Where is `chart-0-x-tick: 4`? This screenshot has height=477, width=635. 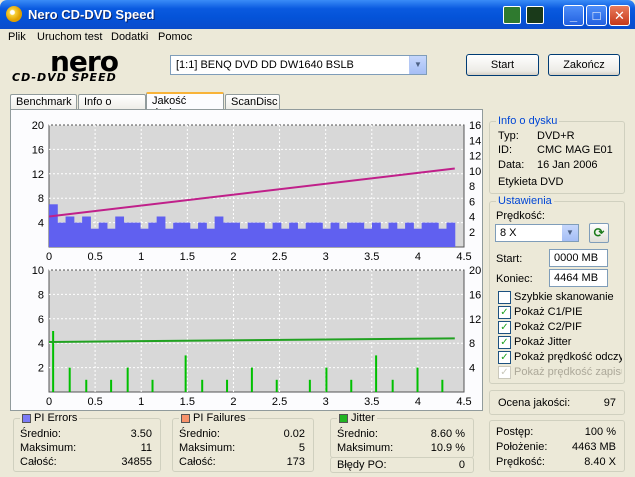
chart-0-x-tick: 4 is located at coordinates (418, 257).